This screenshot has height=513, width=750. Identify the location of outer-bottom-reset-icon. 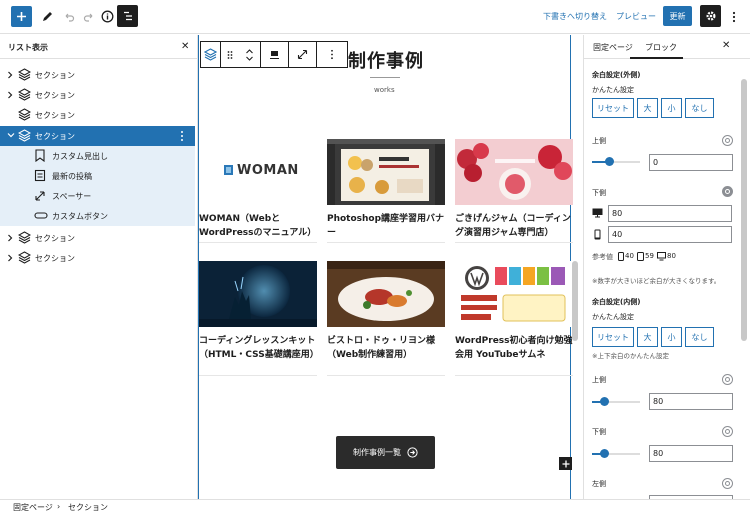
(727, 191).